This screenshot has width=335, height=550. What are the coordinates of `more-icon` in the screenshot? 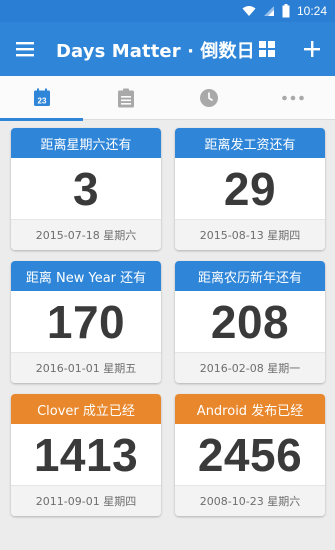 It's located at (292, 98).